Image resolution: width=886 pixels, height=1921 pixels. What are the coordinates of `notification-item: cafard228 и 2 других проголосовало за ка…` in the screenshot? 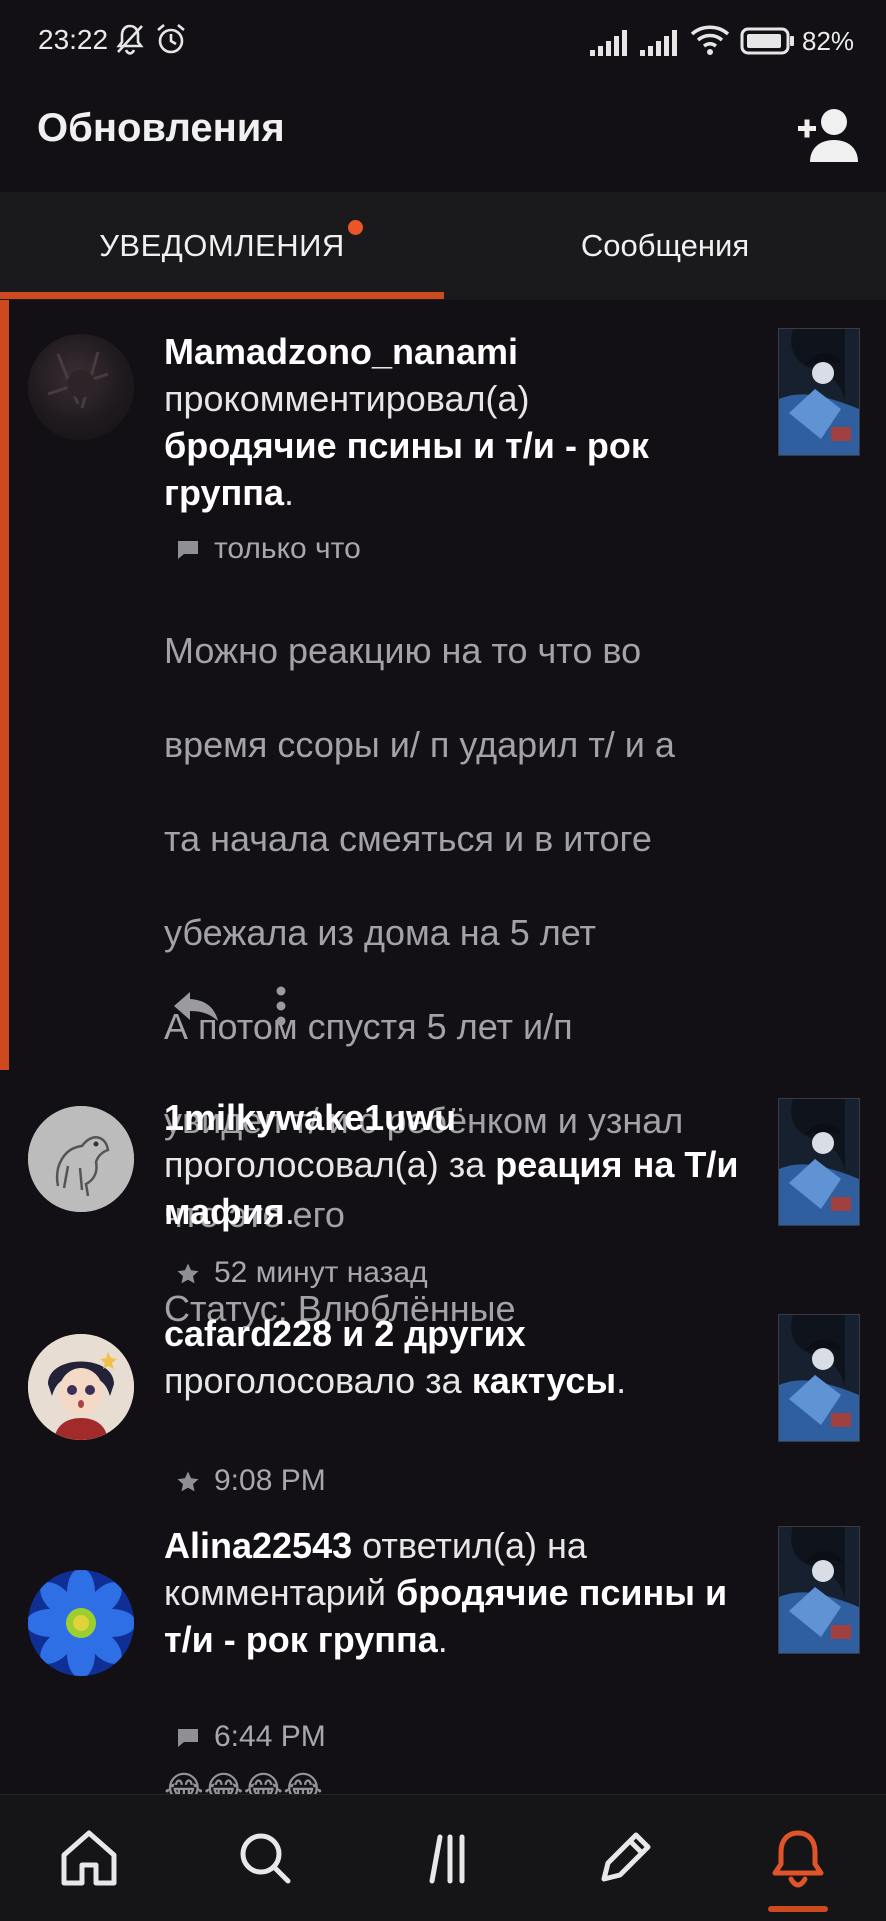 It's located at (443, 1400).